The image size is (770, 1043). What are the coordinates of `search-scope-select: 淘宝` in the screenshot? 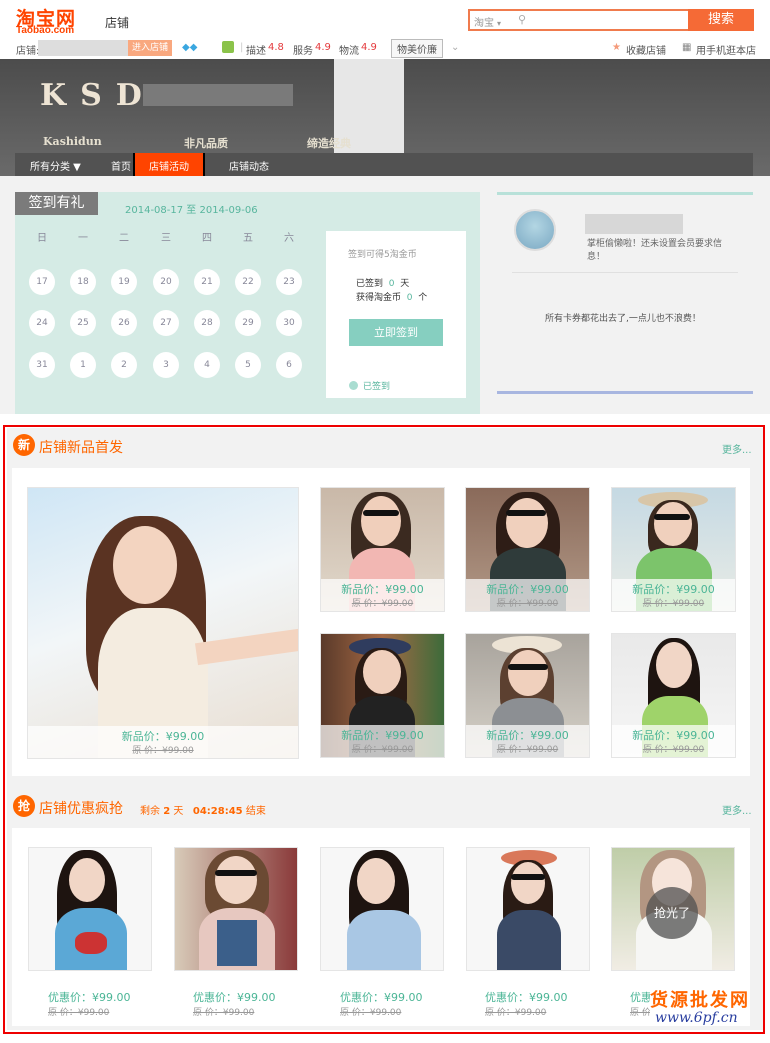 It's located at (487, 21).